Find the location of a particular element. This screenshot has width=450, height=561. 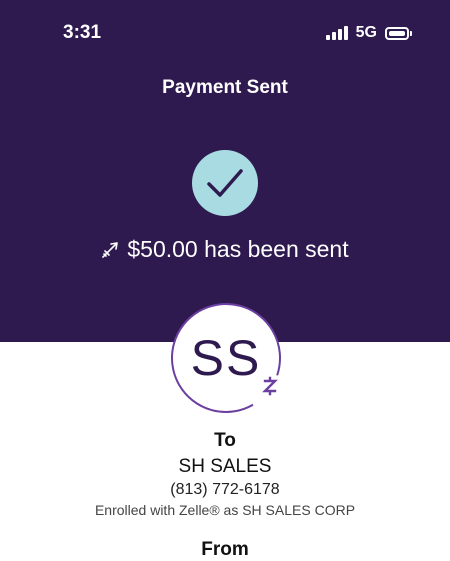

to-label: To is located at coordinates (225, 440).